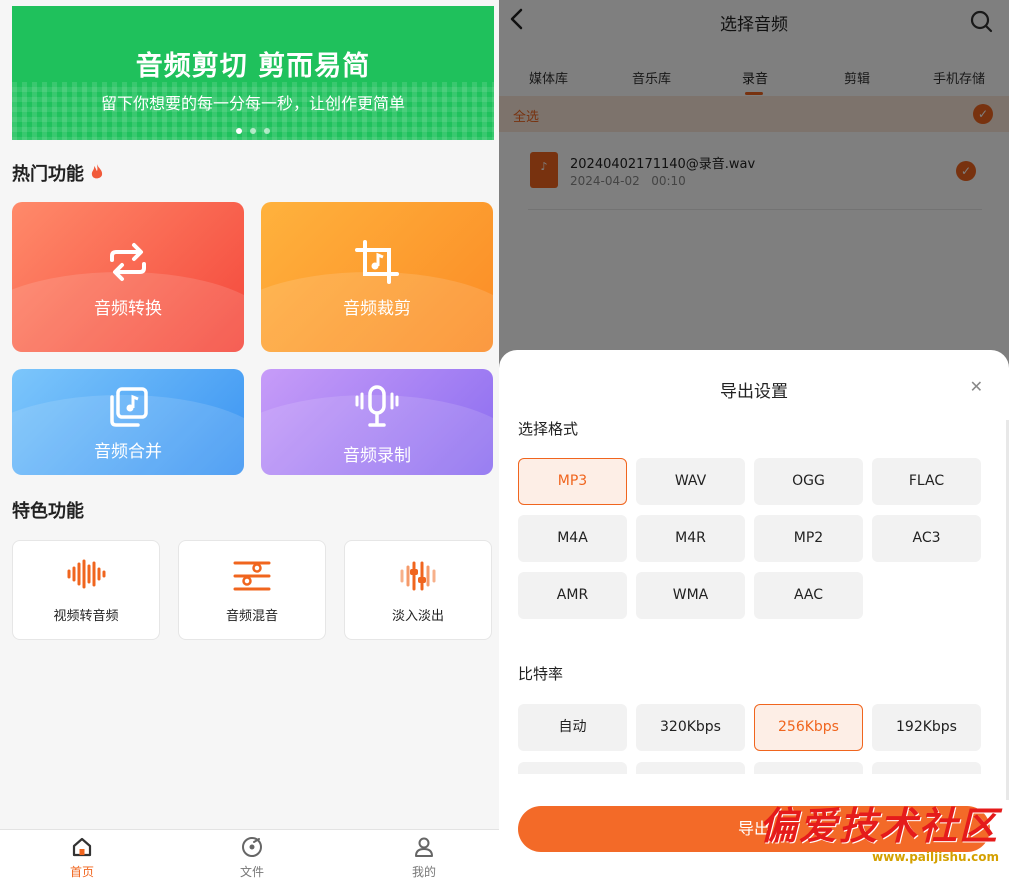 The image size is (1009, 882). Describe the element at coordinates (128, 409) in the screenshot. I see `music-merge-icon` at that location.